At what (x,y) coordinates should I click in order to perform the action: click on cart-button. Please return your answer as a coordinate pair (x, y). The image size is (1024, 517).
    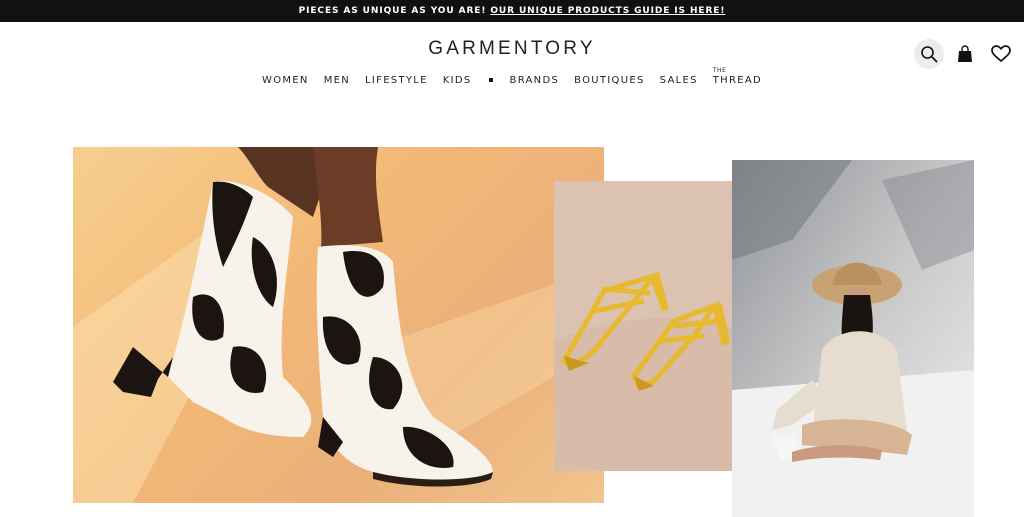
    Looking at the image, I should click on (965, 54).